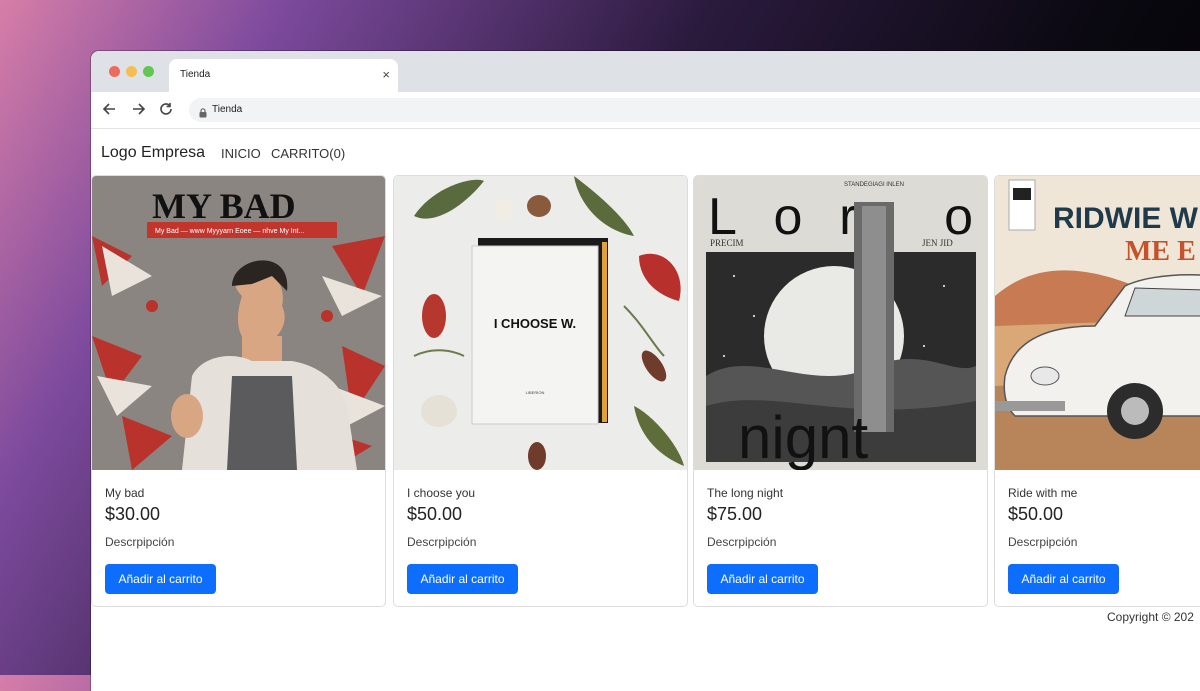 This screenshot has width=1200, height=691. I want to click on back-arrow-icon, so click(110, 109).